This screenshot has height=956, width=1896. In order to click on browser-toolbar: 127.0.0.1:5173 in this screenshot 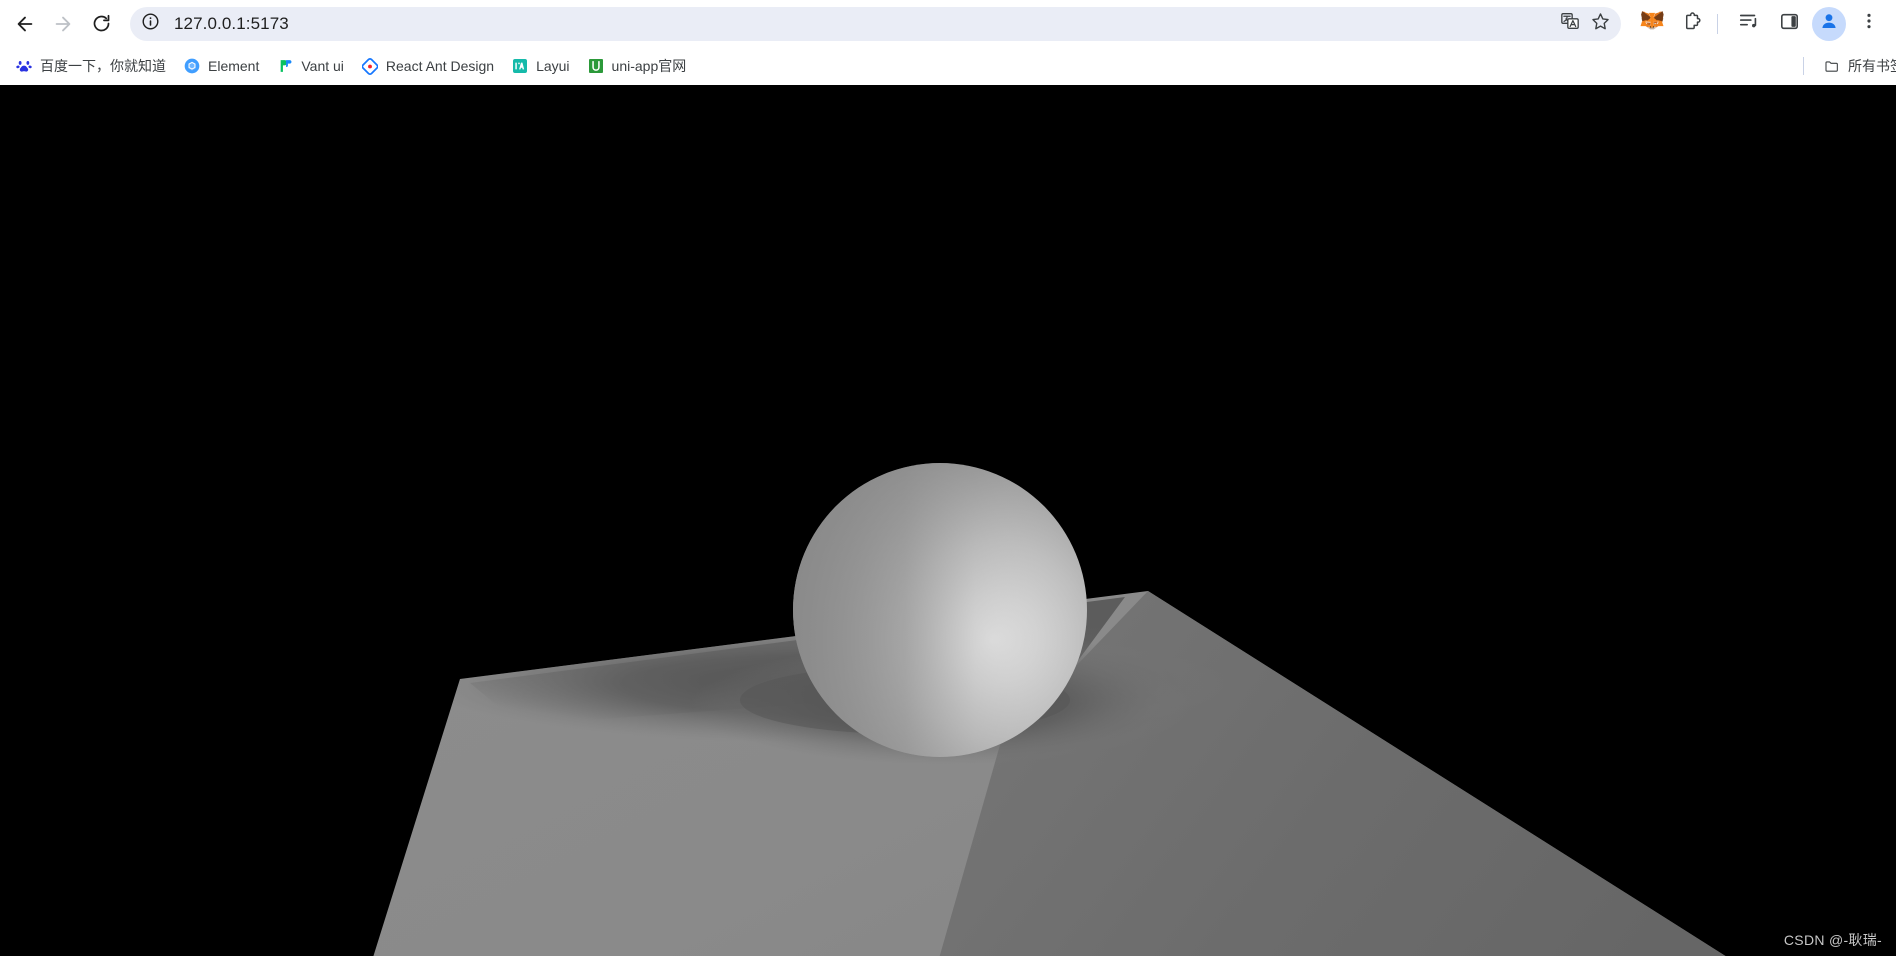, I will do `click(948, 23)`.